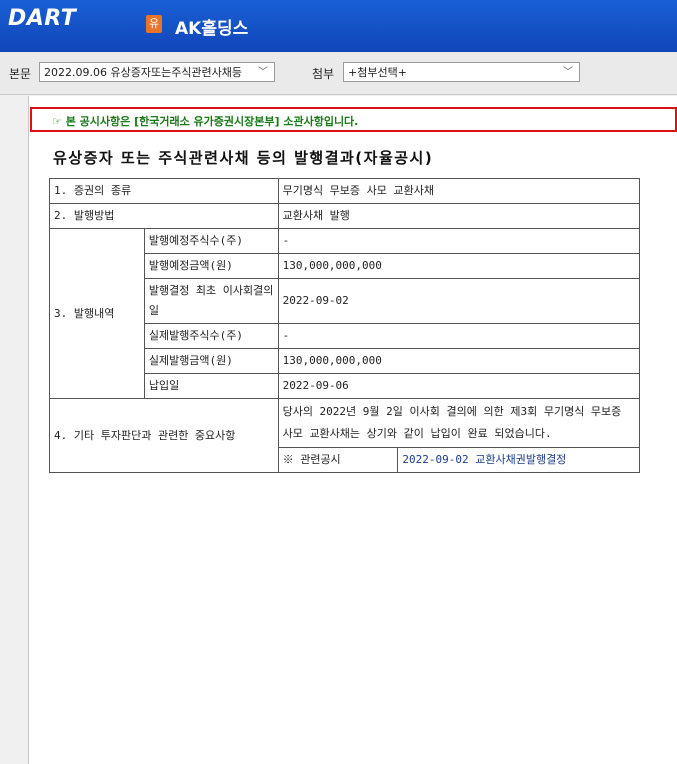  Describe the element at coordinates (164, 191) in the screenshot. I see `row-label: 1. 증권의 종류` at that location.